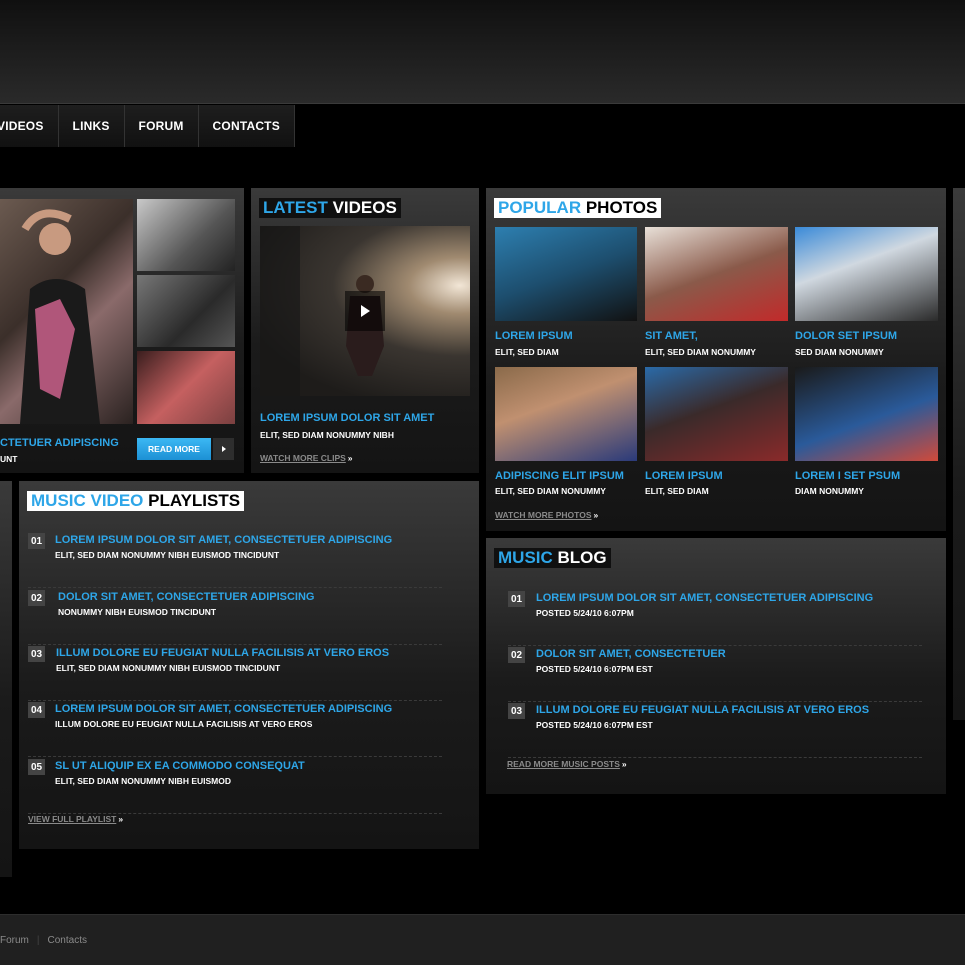 This screenshot has height=965, width=965. I want to click on nav-label: FORUM, so click(161, 126).